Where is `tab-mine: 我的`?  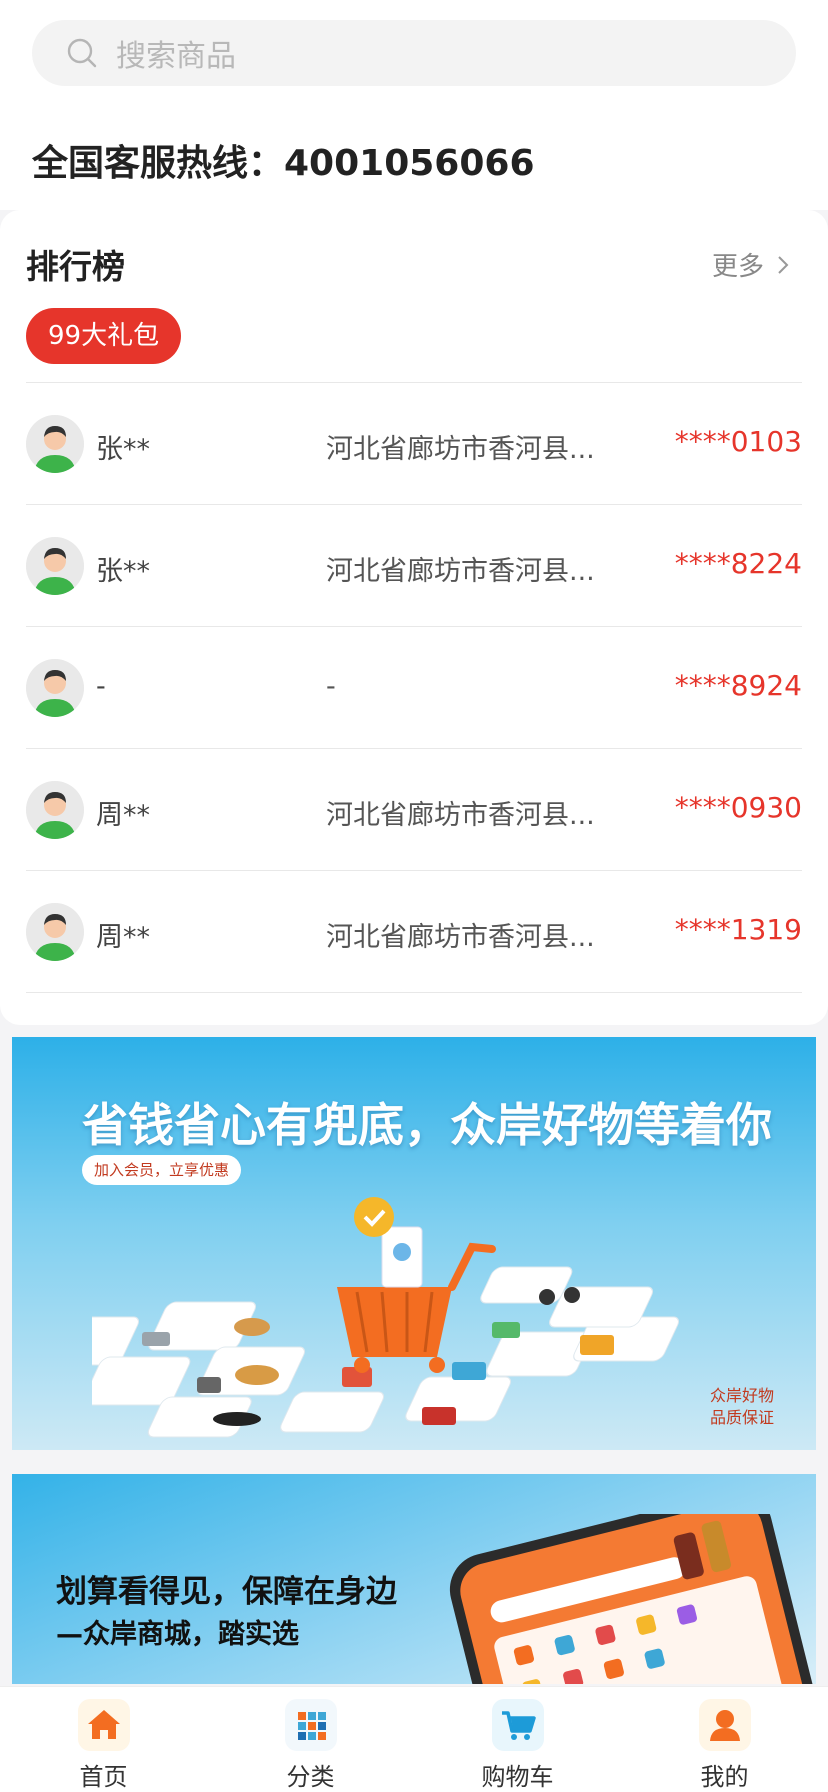 tab-mine: 我的 is located at coordinates (724, 1739).